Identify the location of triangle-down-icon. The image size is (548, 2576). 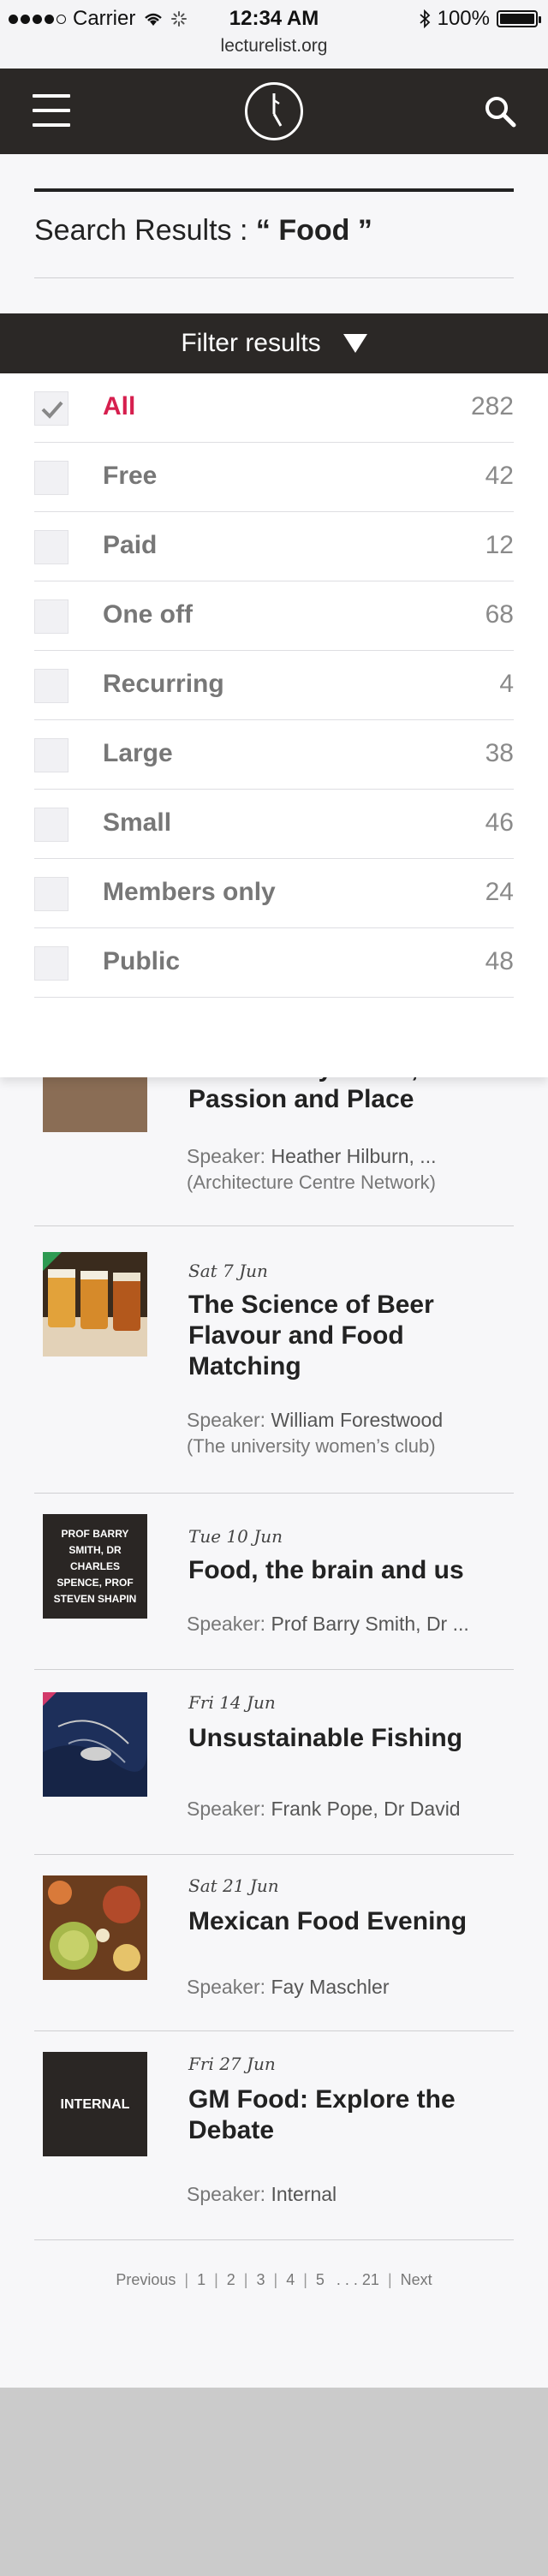
(354, 343).